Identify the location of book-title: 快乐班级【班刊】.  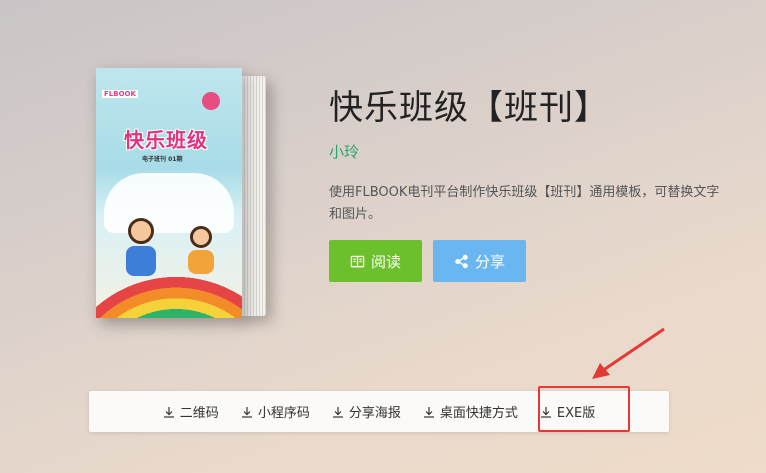
(469, 108).